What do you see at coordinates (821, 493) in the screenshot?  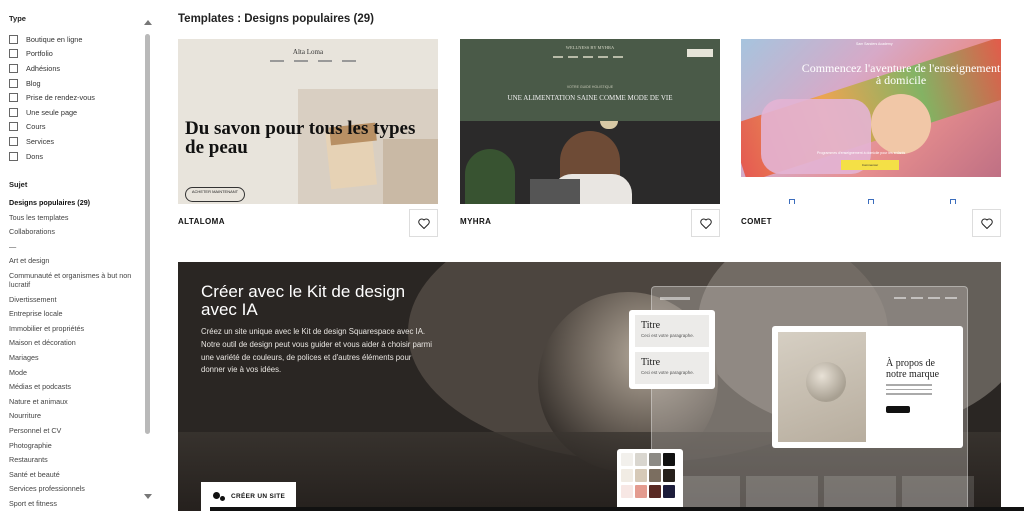 I see `mock-grid` at bounding box center [821, 493].